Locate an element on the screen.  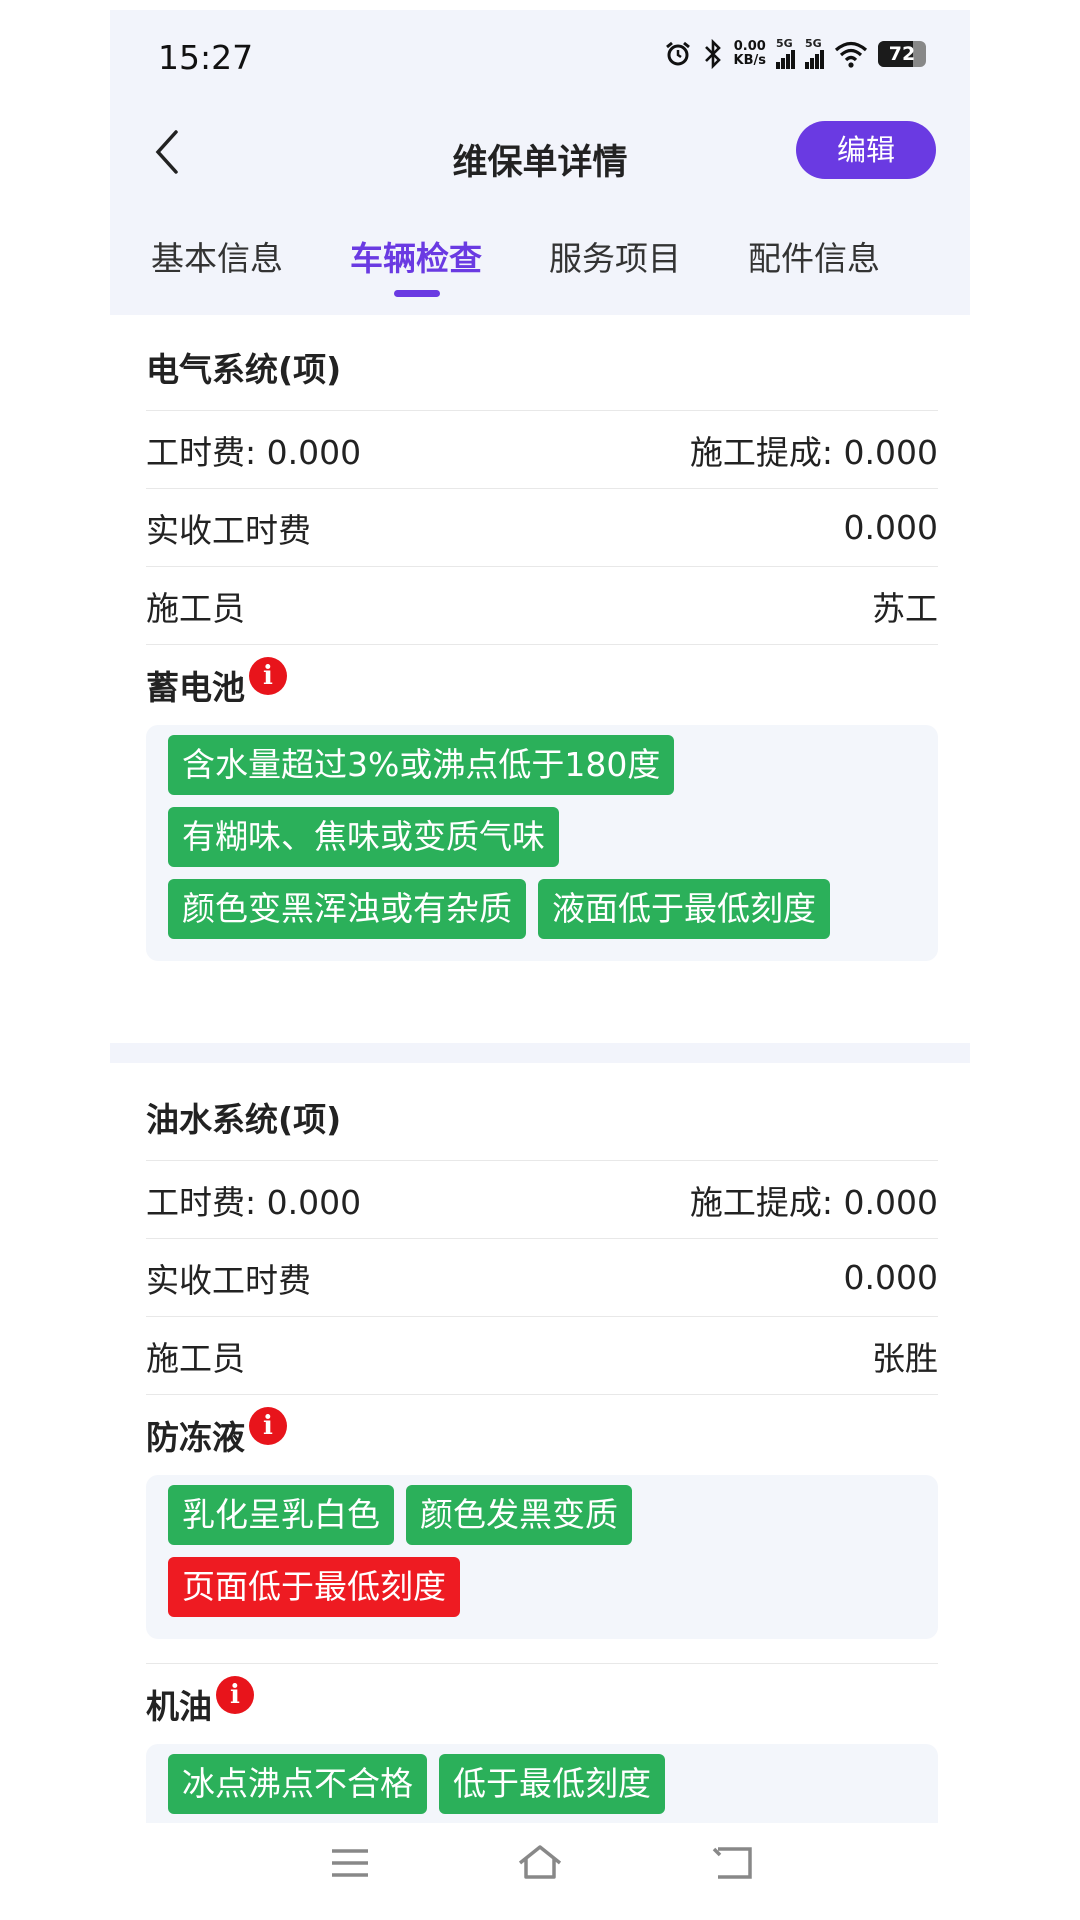
signal-sim1-icon: 5G is located at coordinates (785, 53).